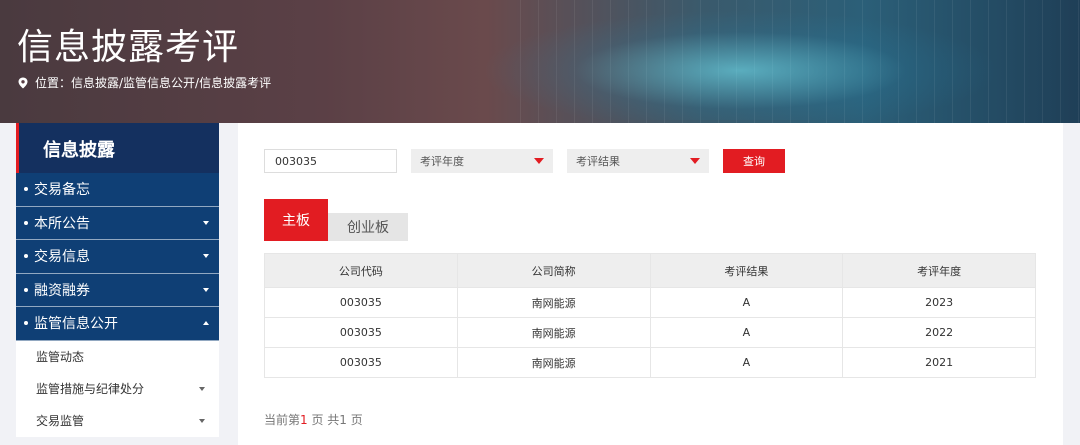 The height and width of the screenshot is (445, 1080). What do you see at coordinates (23, 82) in the screenshot?
I see `location-pin-icon` at bounding box center [23, 82].